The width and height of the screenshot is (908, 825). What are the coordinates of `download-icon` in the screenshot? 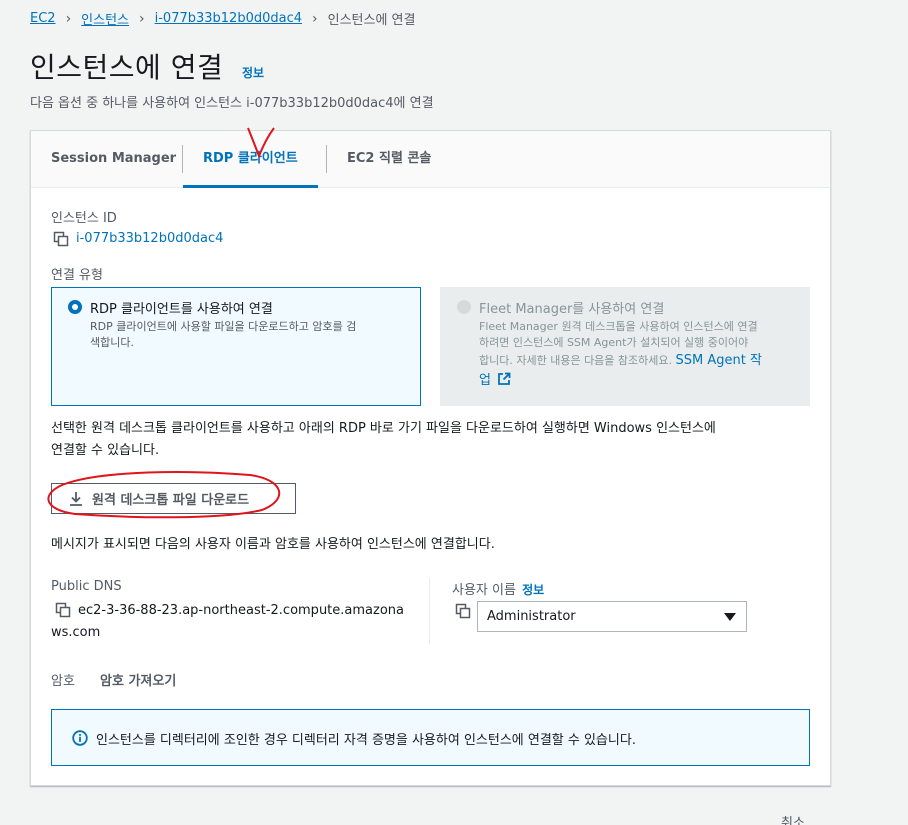 It's located at (76, 498).